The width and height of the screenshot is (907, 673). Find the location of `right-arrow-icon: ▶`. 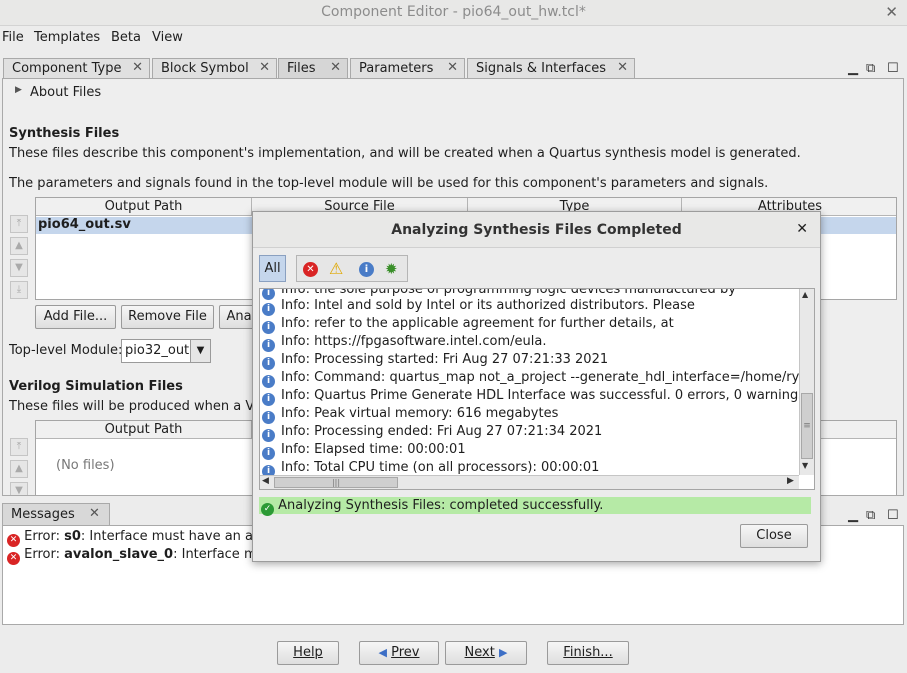

right-arrow-icon: ▶ is located at coordinates (503, 652).